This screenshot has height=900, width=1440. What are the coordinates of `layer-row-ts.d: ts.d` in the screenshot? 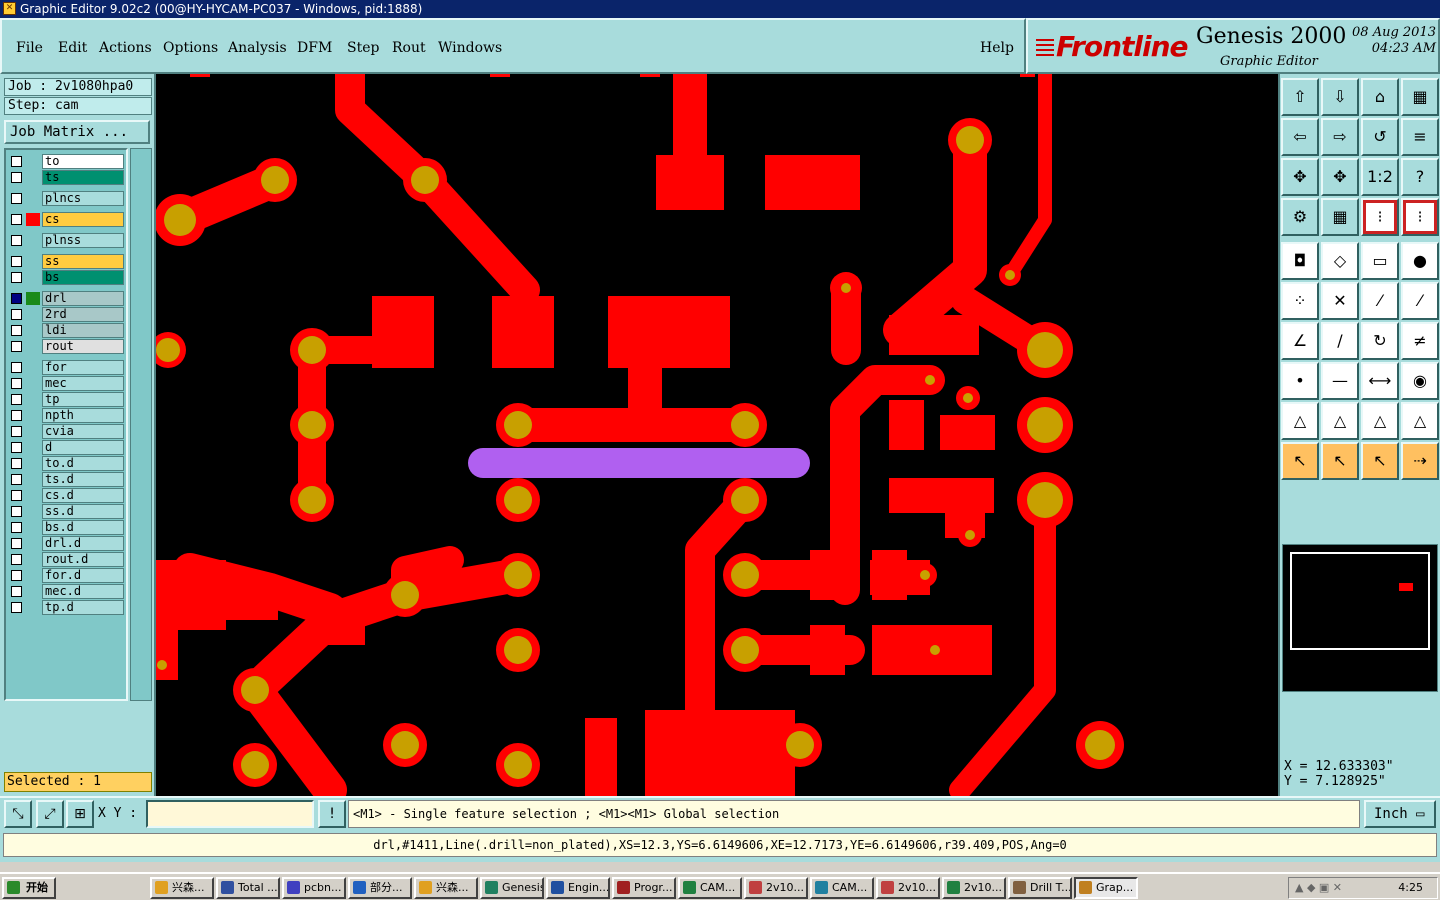 It's located at (67, 479).